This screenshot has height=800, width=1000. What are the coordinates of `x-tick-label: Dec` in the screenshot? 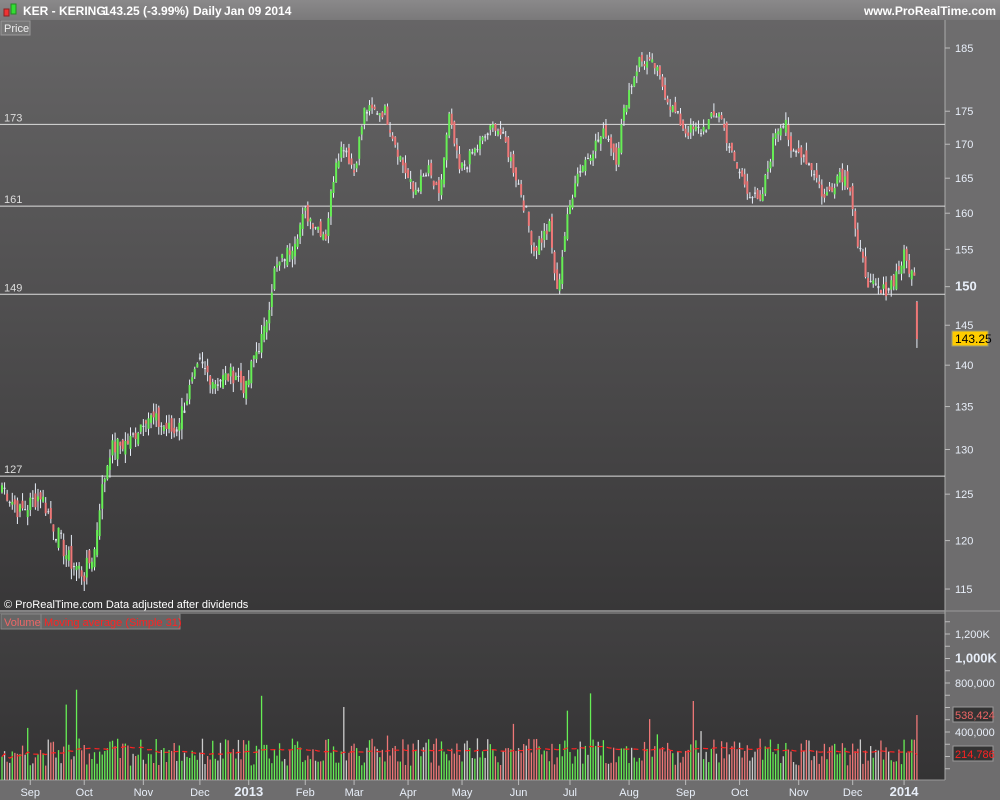 It's located at (853, 793).